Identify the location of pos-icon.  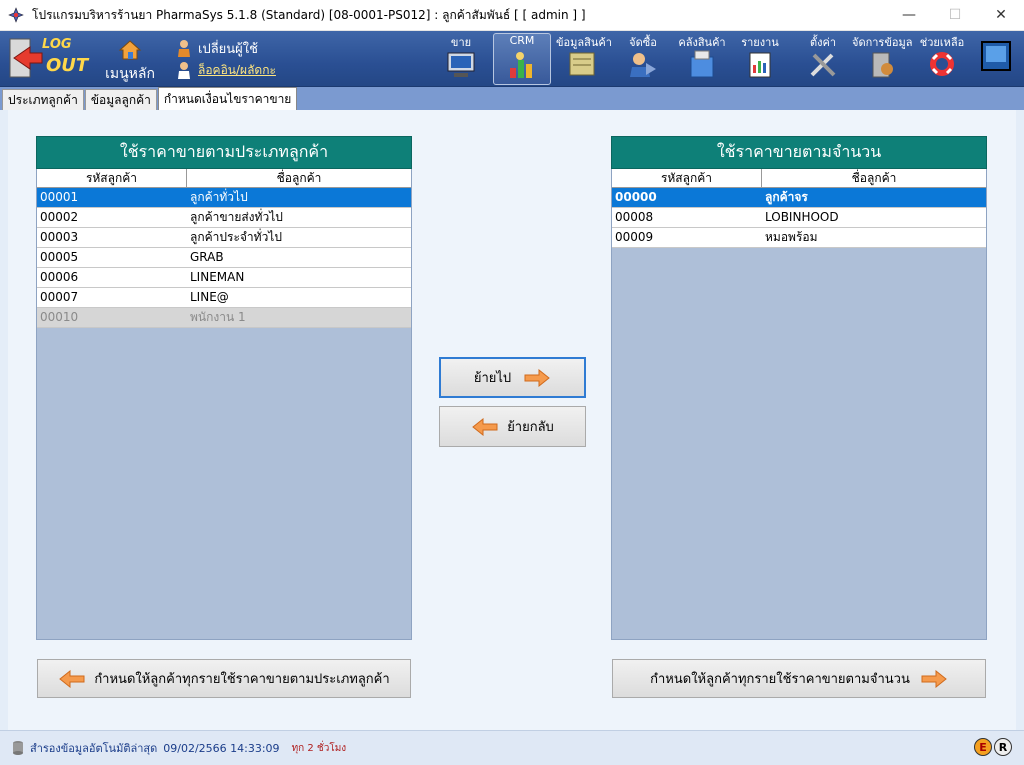
(461, 64).